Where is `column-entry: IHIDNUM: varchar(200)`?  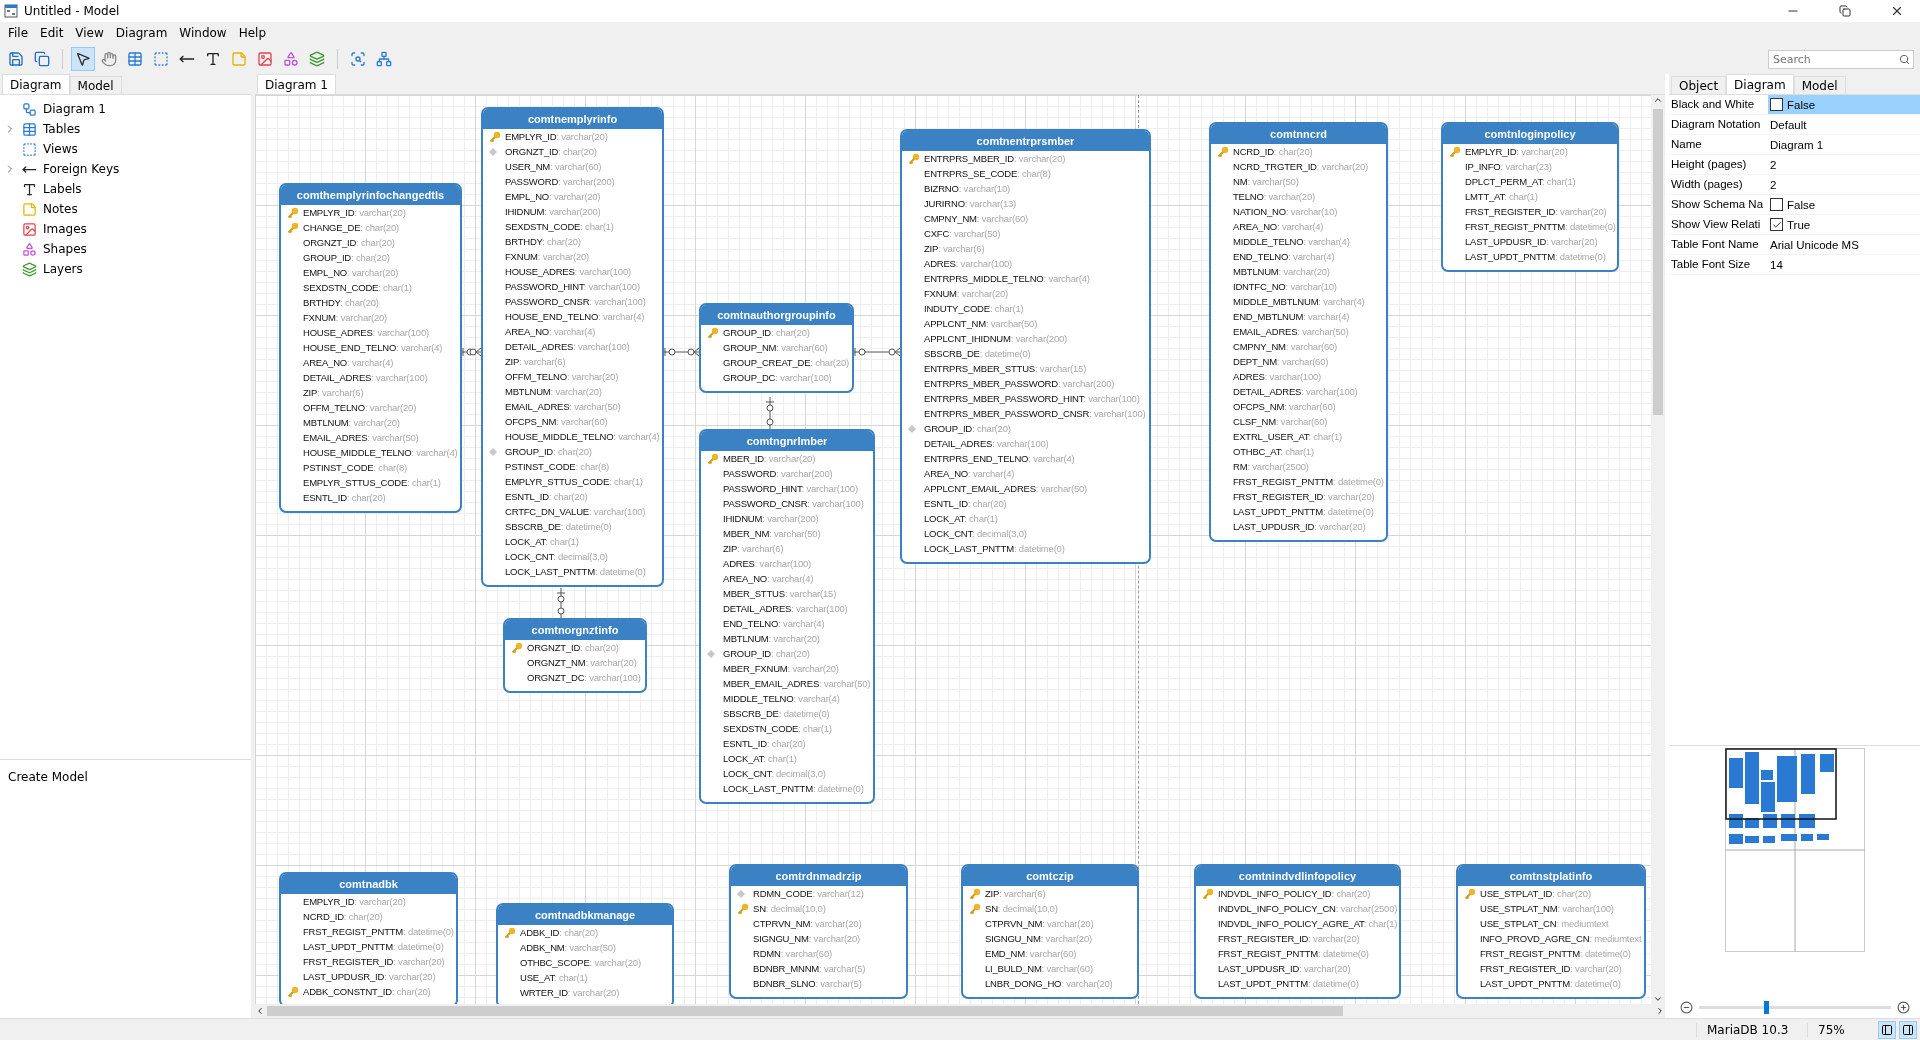 column-entry: IHIDNUM: varchar(200) is located at coordinates (771, 518).